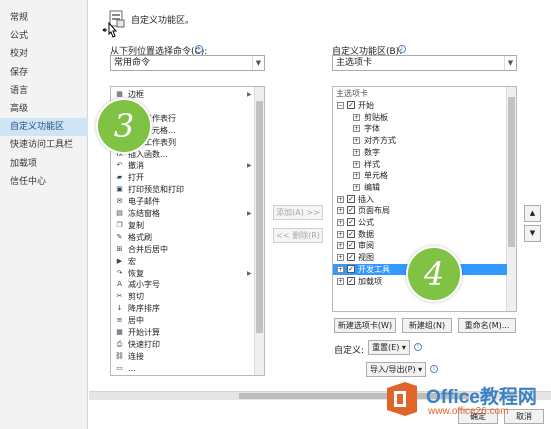  I want to click on command-source-select: 常用命令 ▼, so click(187, 63).